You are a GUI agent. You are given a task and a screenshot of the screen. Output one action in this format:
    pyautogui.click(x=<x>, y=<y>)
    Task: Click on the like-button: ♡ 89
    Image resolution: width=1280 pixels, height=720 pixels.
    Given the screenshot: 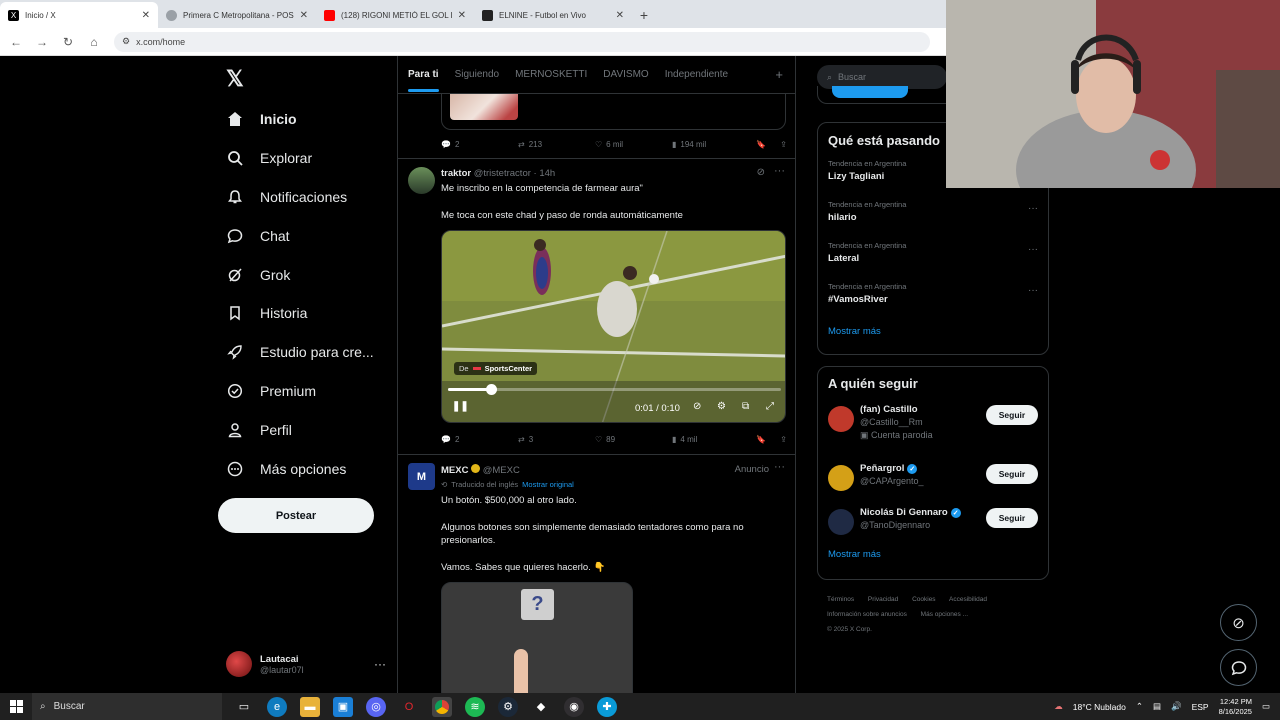 What is the action you would take?
    pyautogui.click(x=633, y=439)
    